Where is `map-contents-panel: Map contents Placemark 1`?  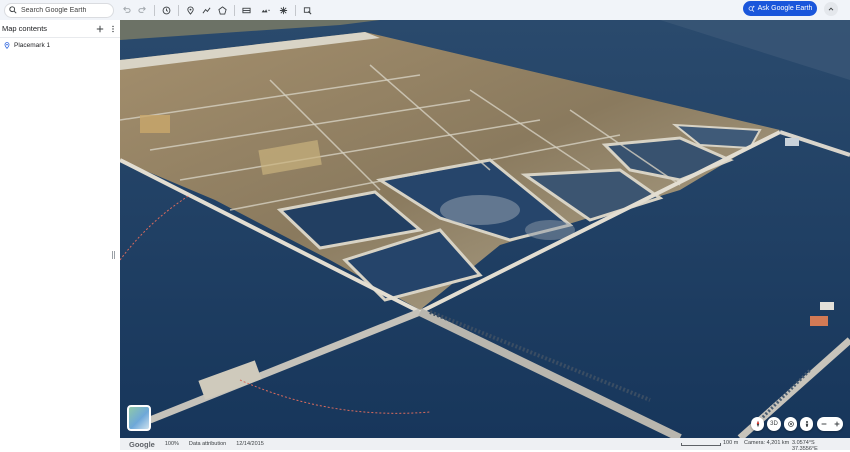
map-contents-panel: Map contents Placemark 1 is located at coordinates (60, 235).